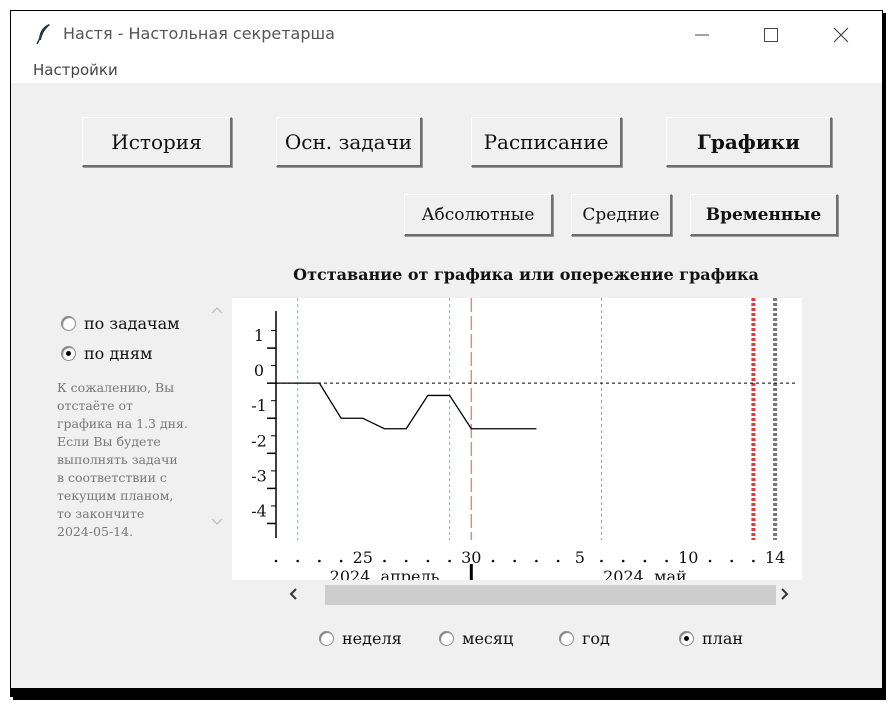 This screenshot has height=706, width=896. I want to click on tab-schedule: Расписание, so click(546, 142).